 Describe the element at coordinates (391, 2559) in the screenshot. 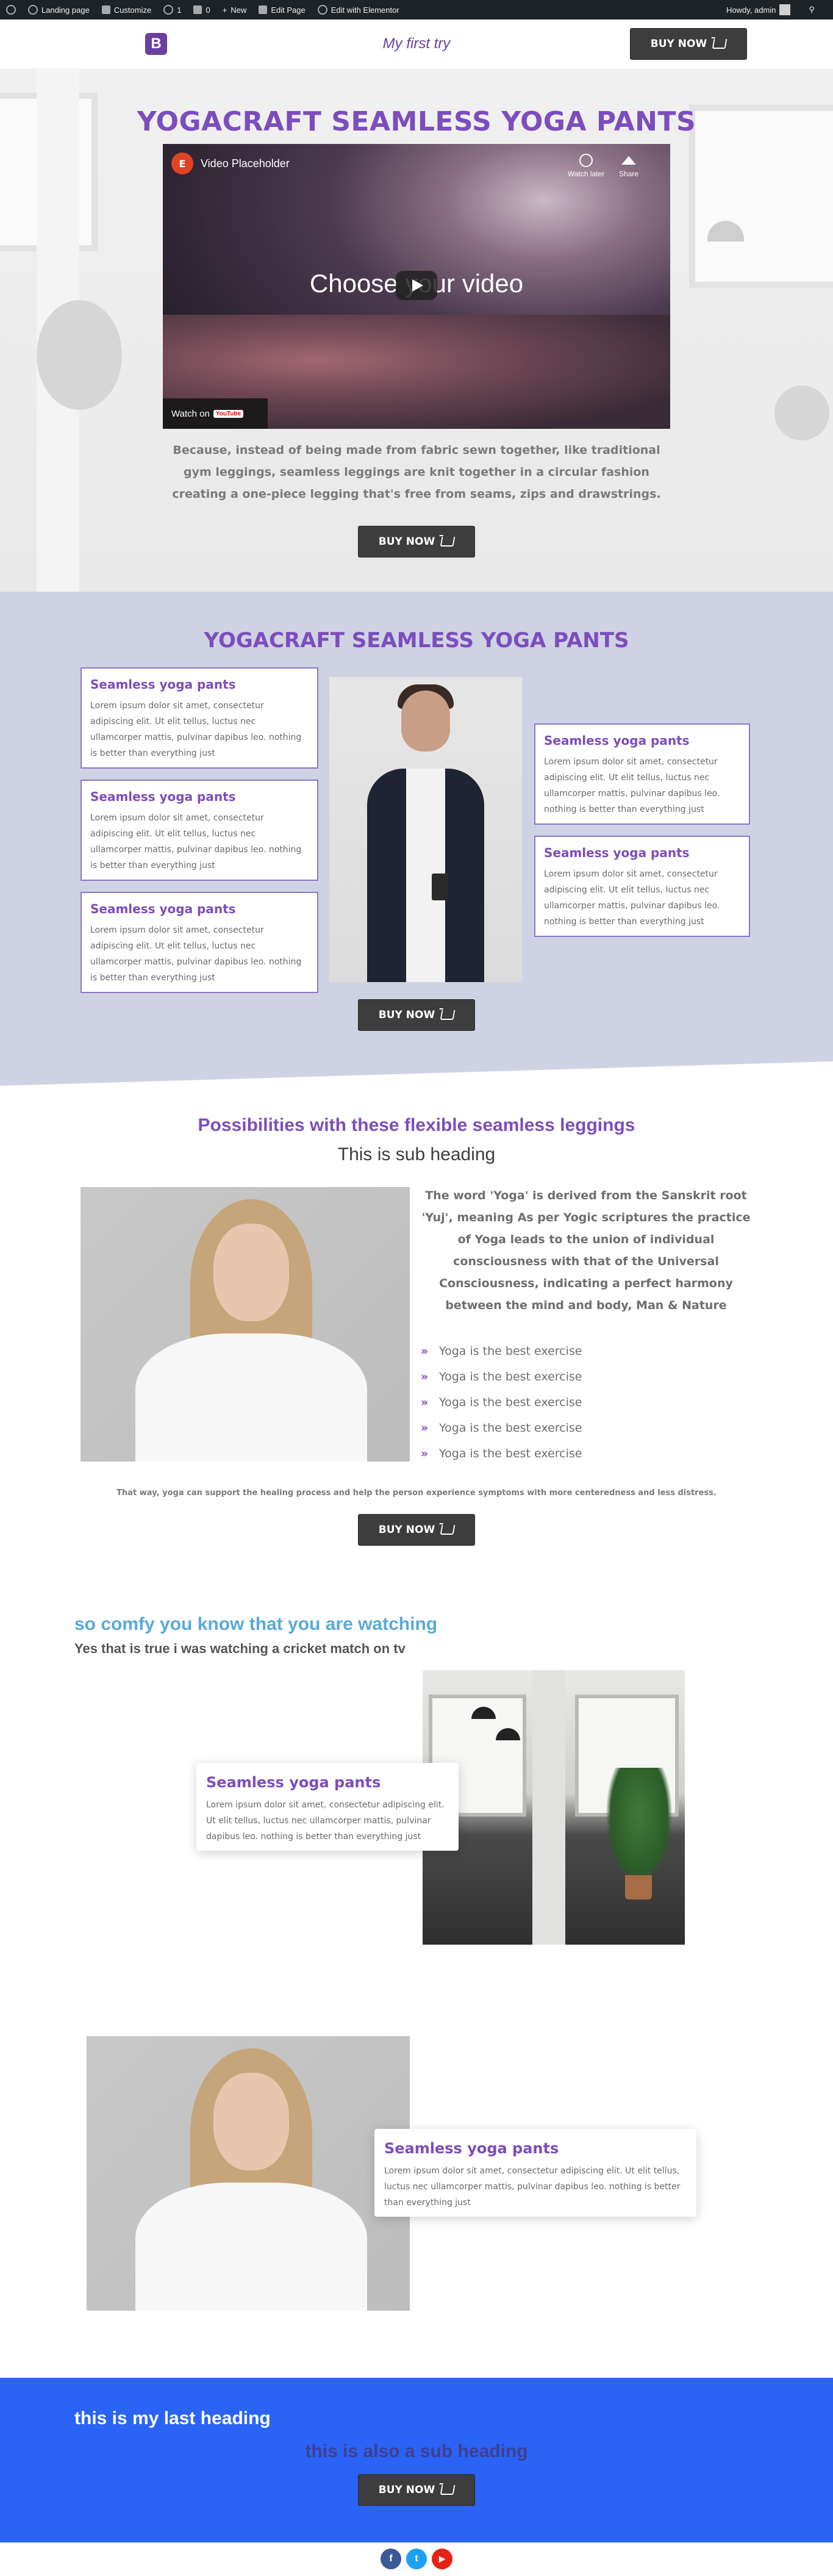

I see `facebook-icon: f` at that location.